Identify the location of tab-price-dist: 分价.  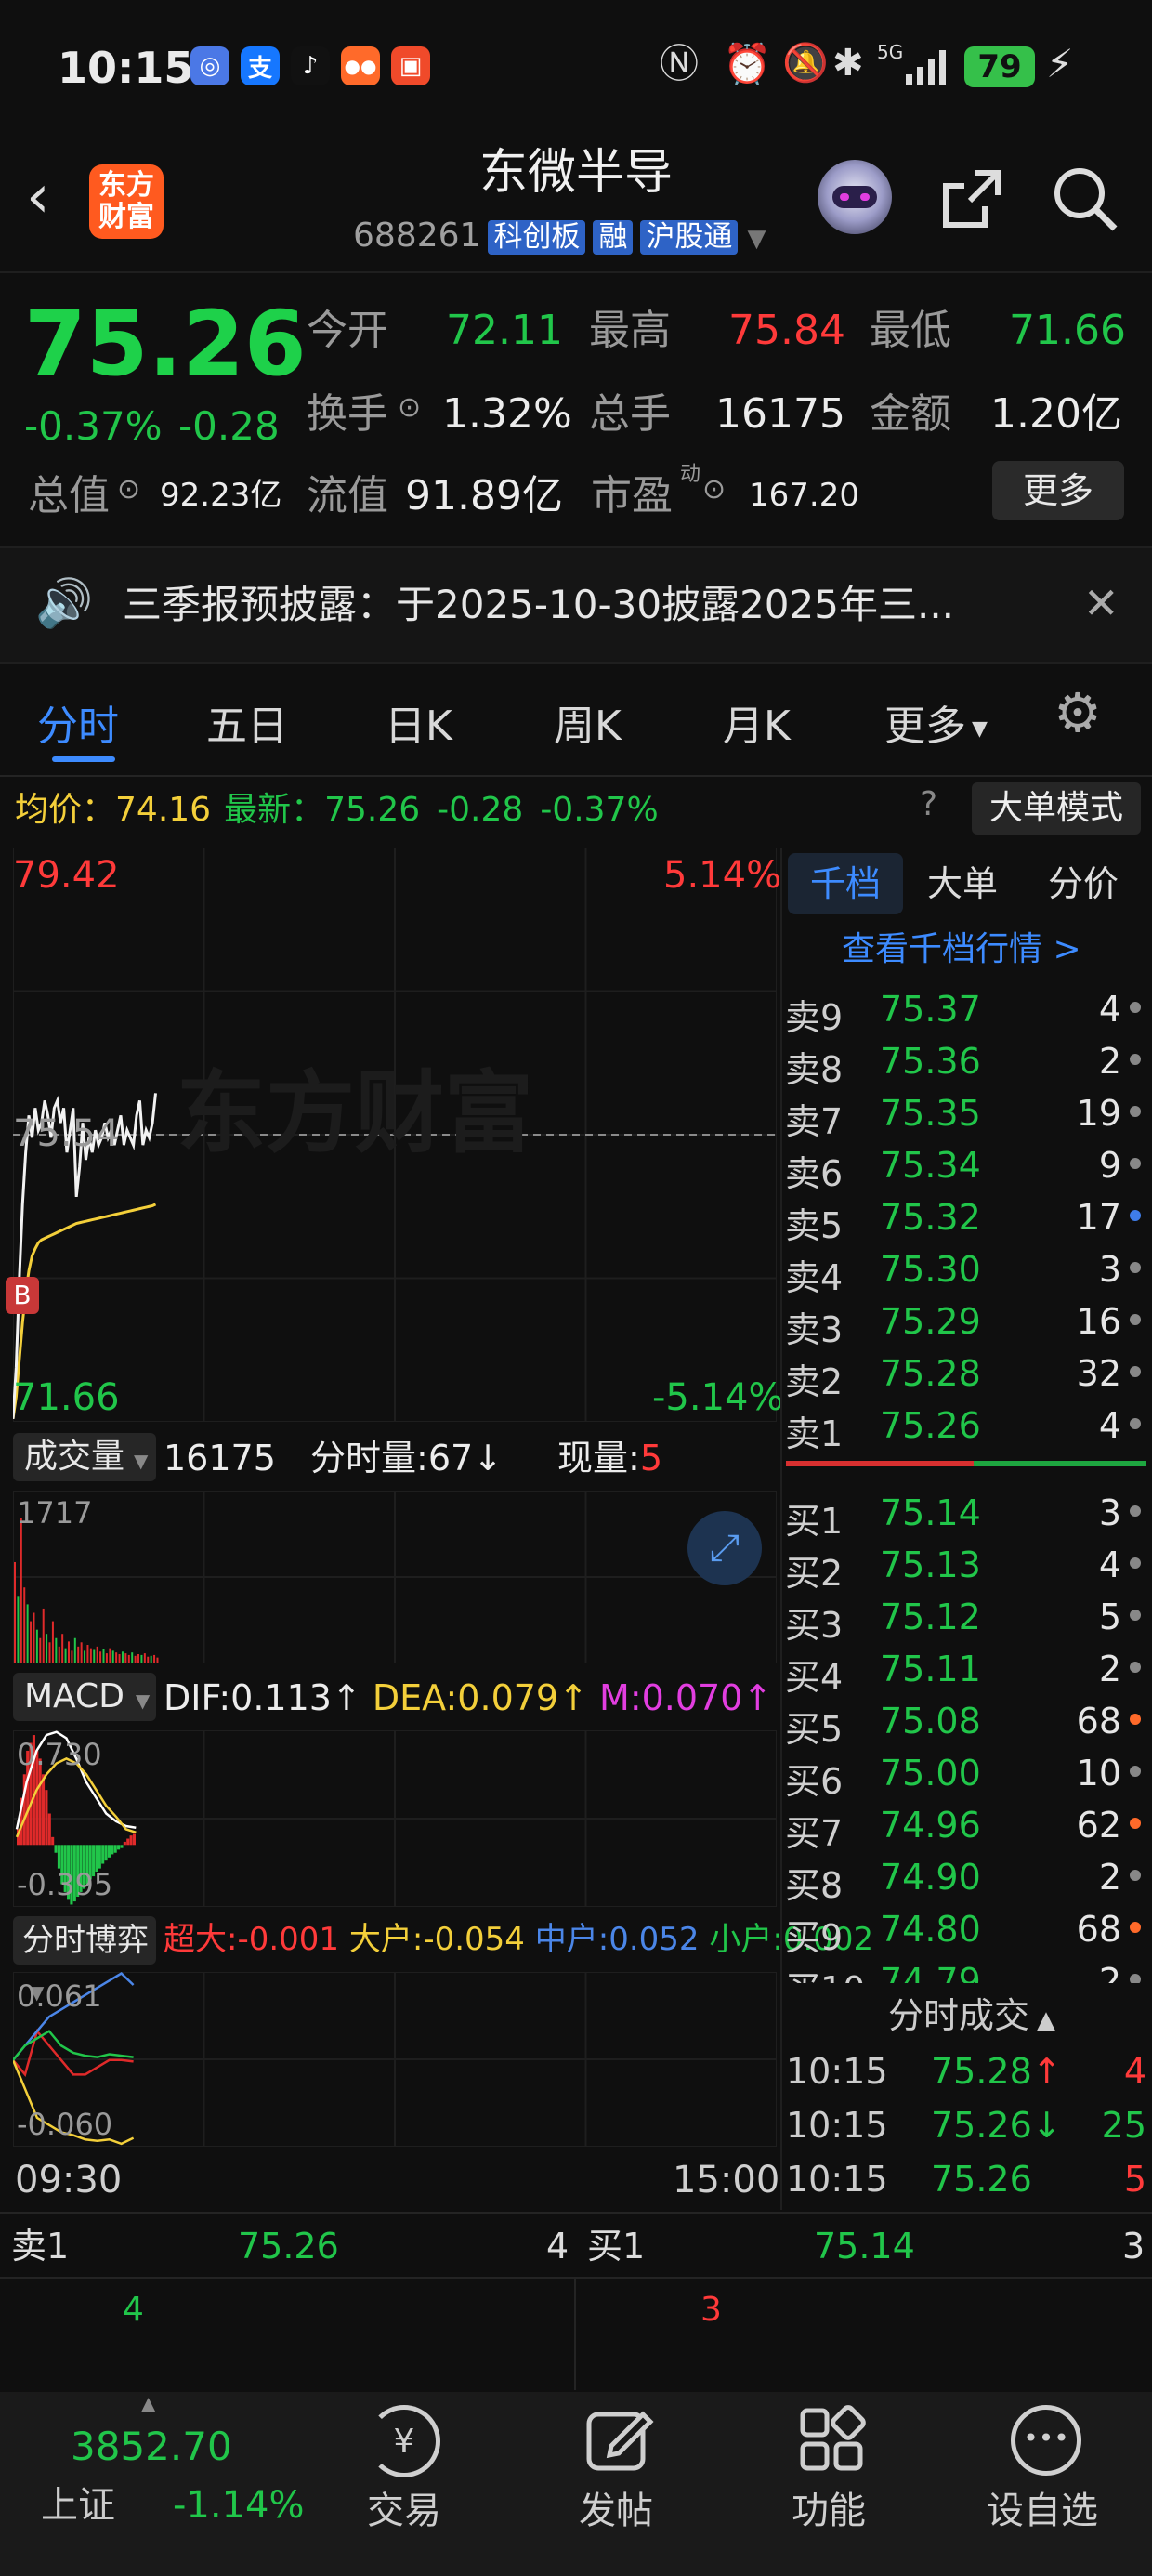
(1083, 883).